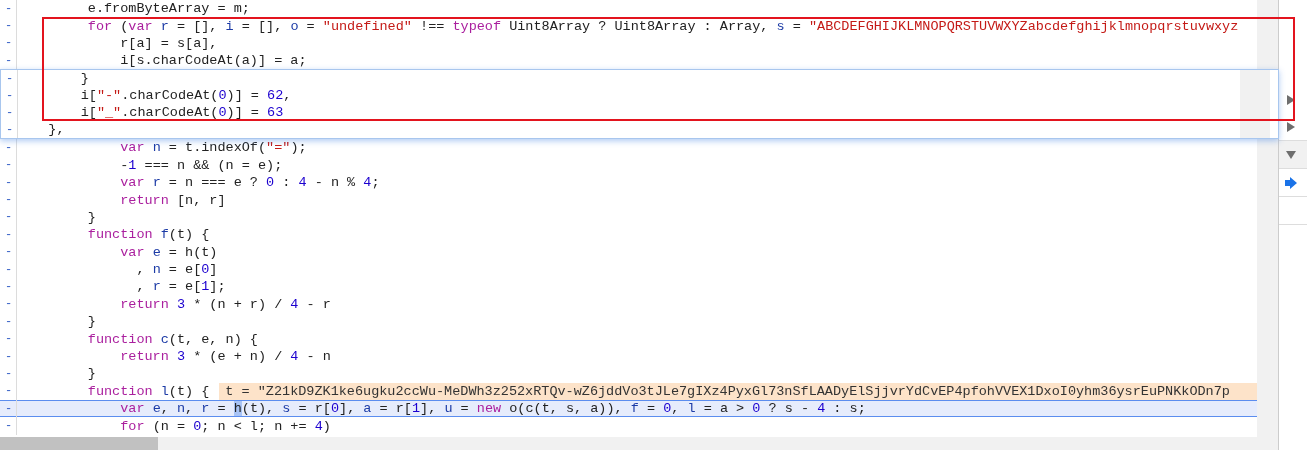 This screenshot has height=450, width=1307. Describe the element at coordinates (493, 409) in the screenshot. I see `code-line: var e, n, r = h(t), s = r[0], a = r[1], u = new o(c(t, s, a)), f = 0, l = a > 0 ? s - 4 : s;` at that location.